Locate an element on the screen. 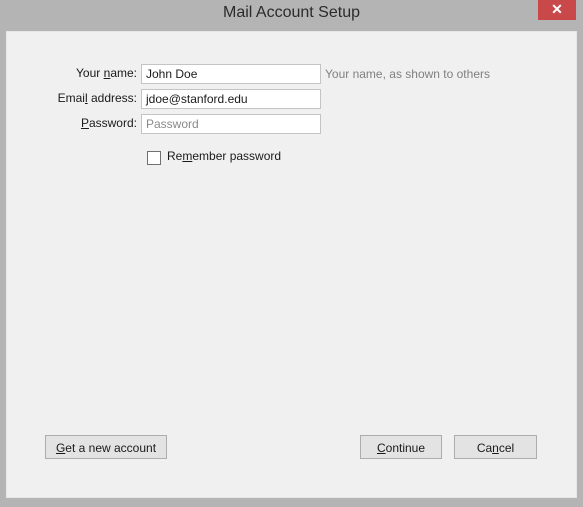 This screenshot has width=583, height=507. title-bar: Mail Account Setup ✕ is located at coordinates (291, 14).